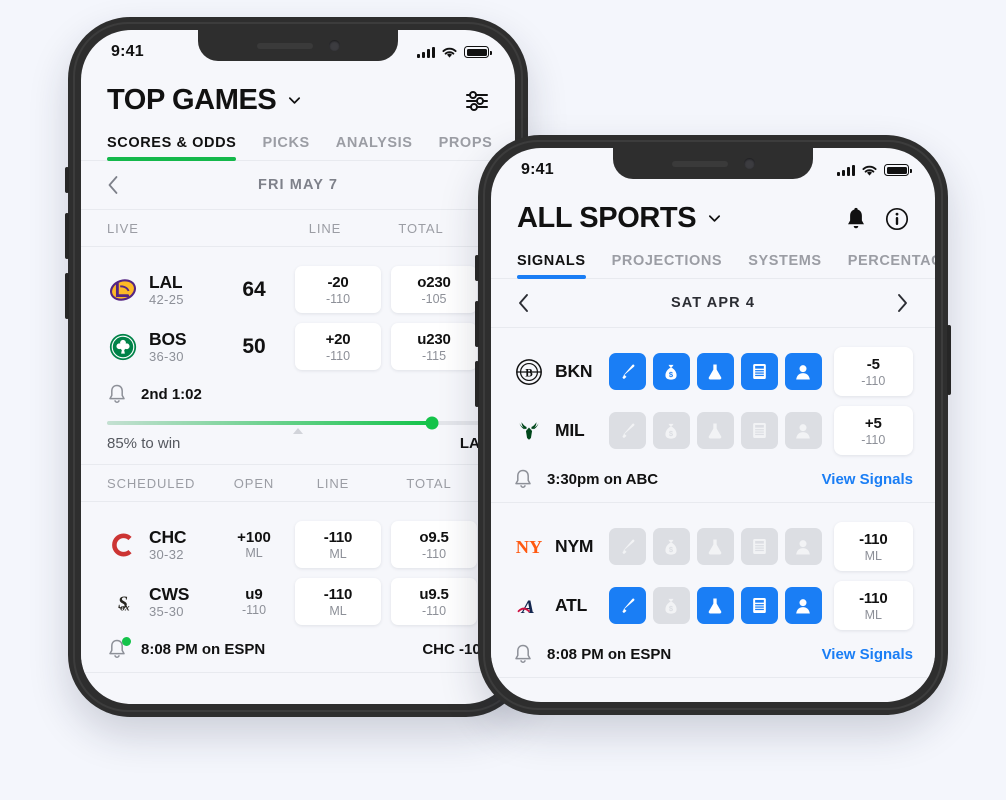 This screenshot has width=1006, height=800. I want to click on status-icons, so click(454, 52).